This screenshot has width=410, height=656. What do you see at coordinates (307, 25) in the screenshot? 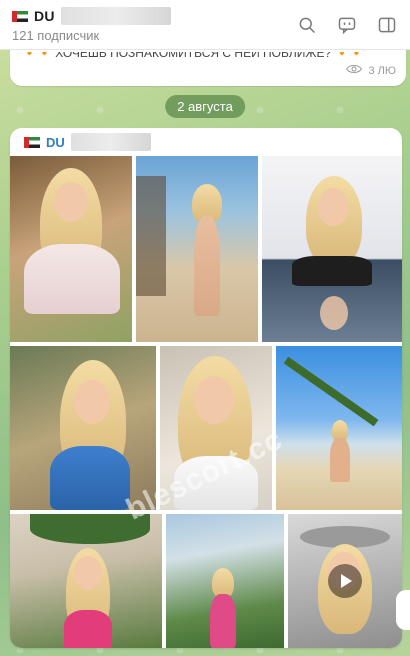
I see `search-icon` at bounding box center [307, 25].